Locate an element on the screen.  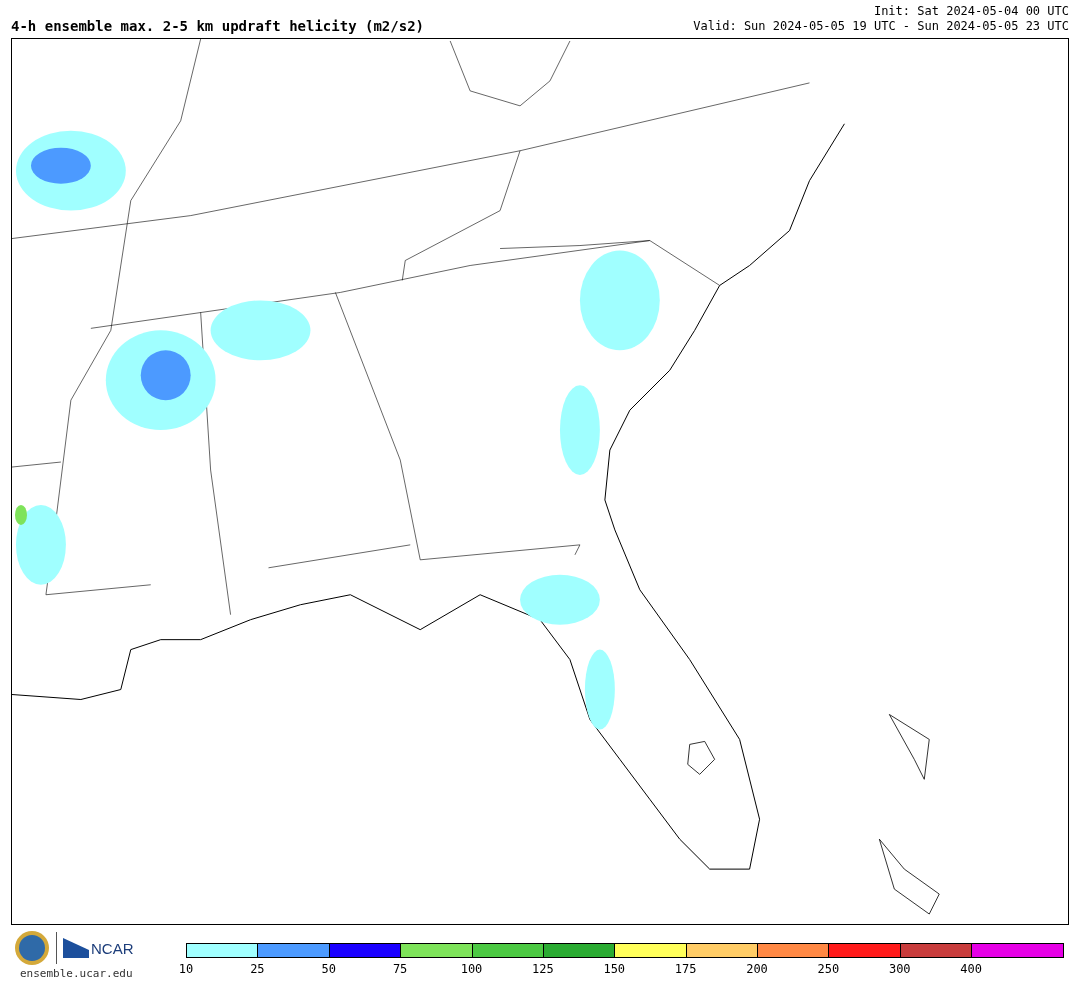
seal-logo-icon is located at coordinates (32, 948).